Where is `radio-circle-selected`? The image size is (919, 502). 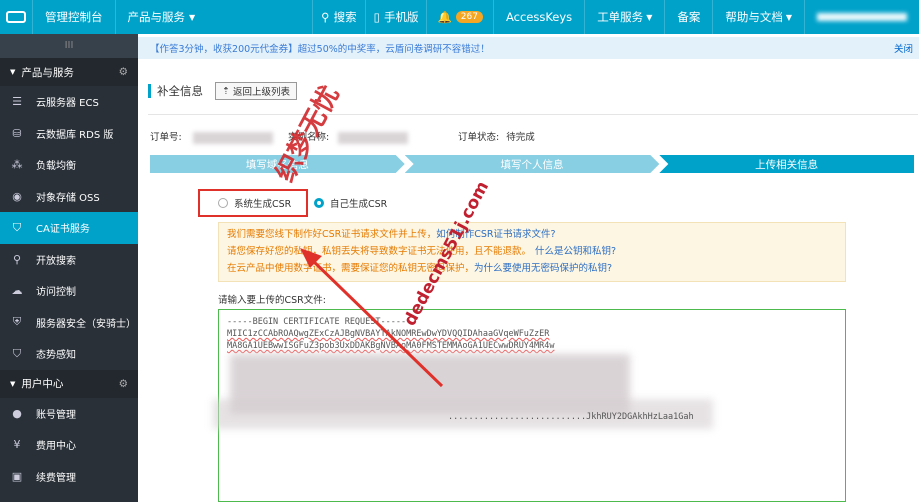 radio-circle-selected is located at coordinates (319, 203).